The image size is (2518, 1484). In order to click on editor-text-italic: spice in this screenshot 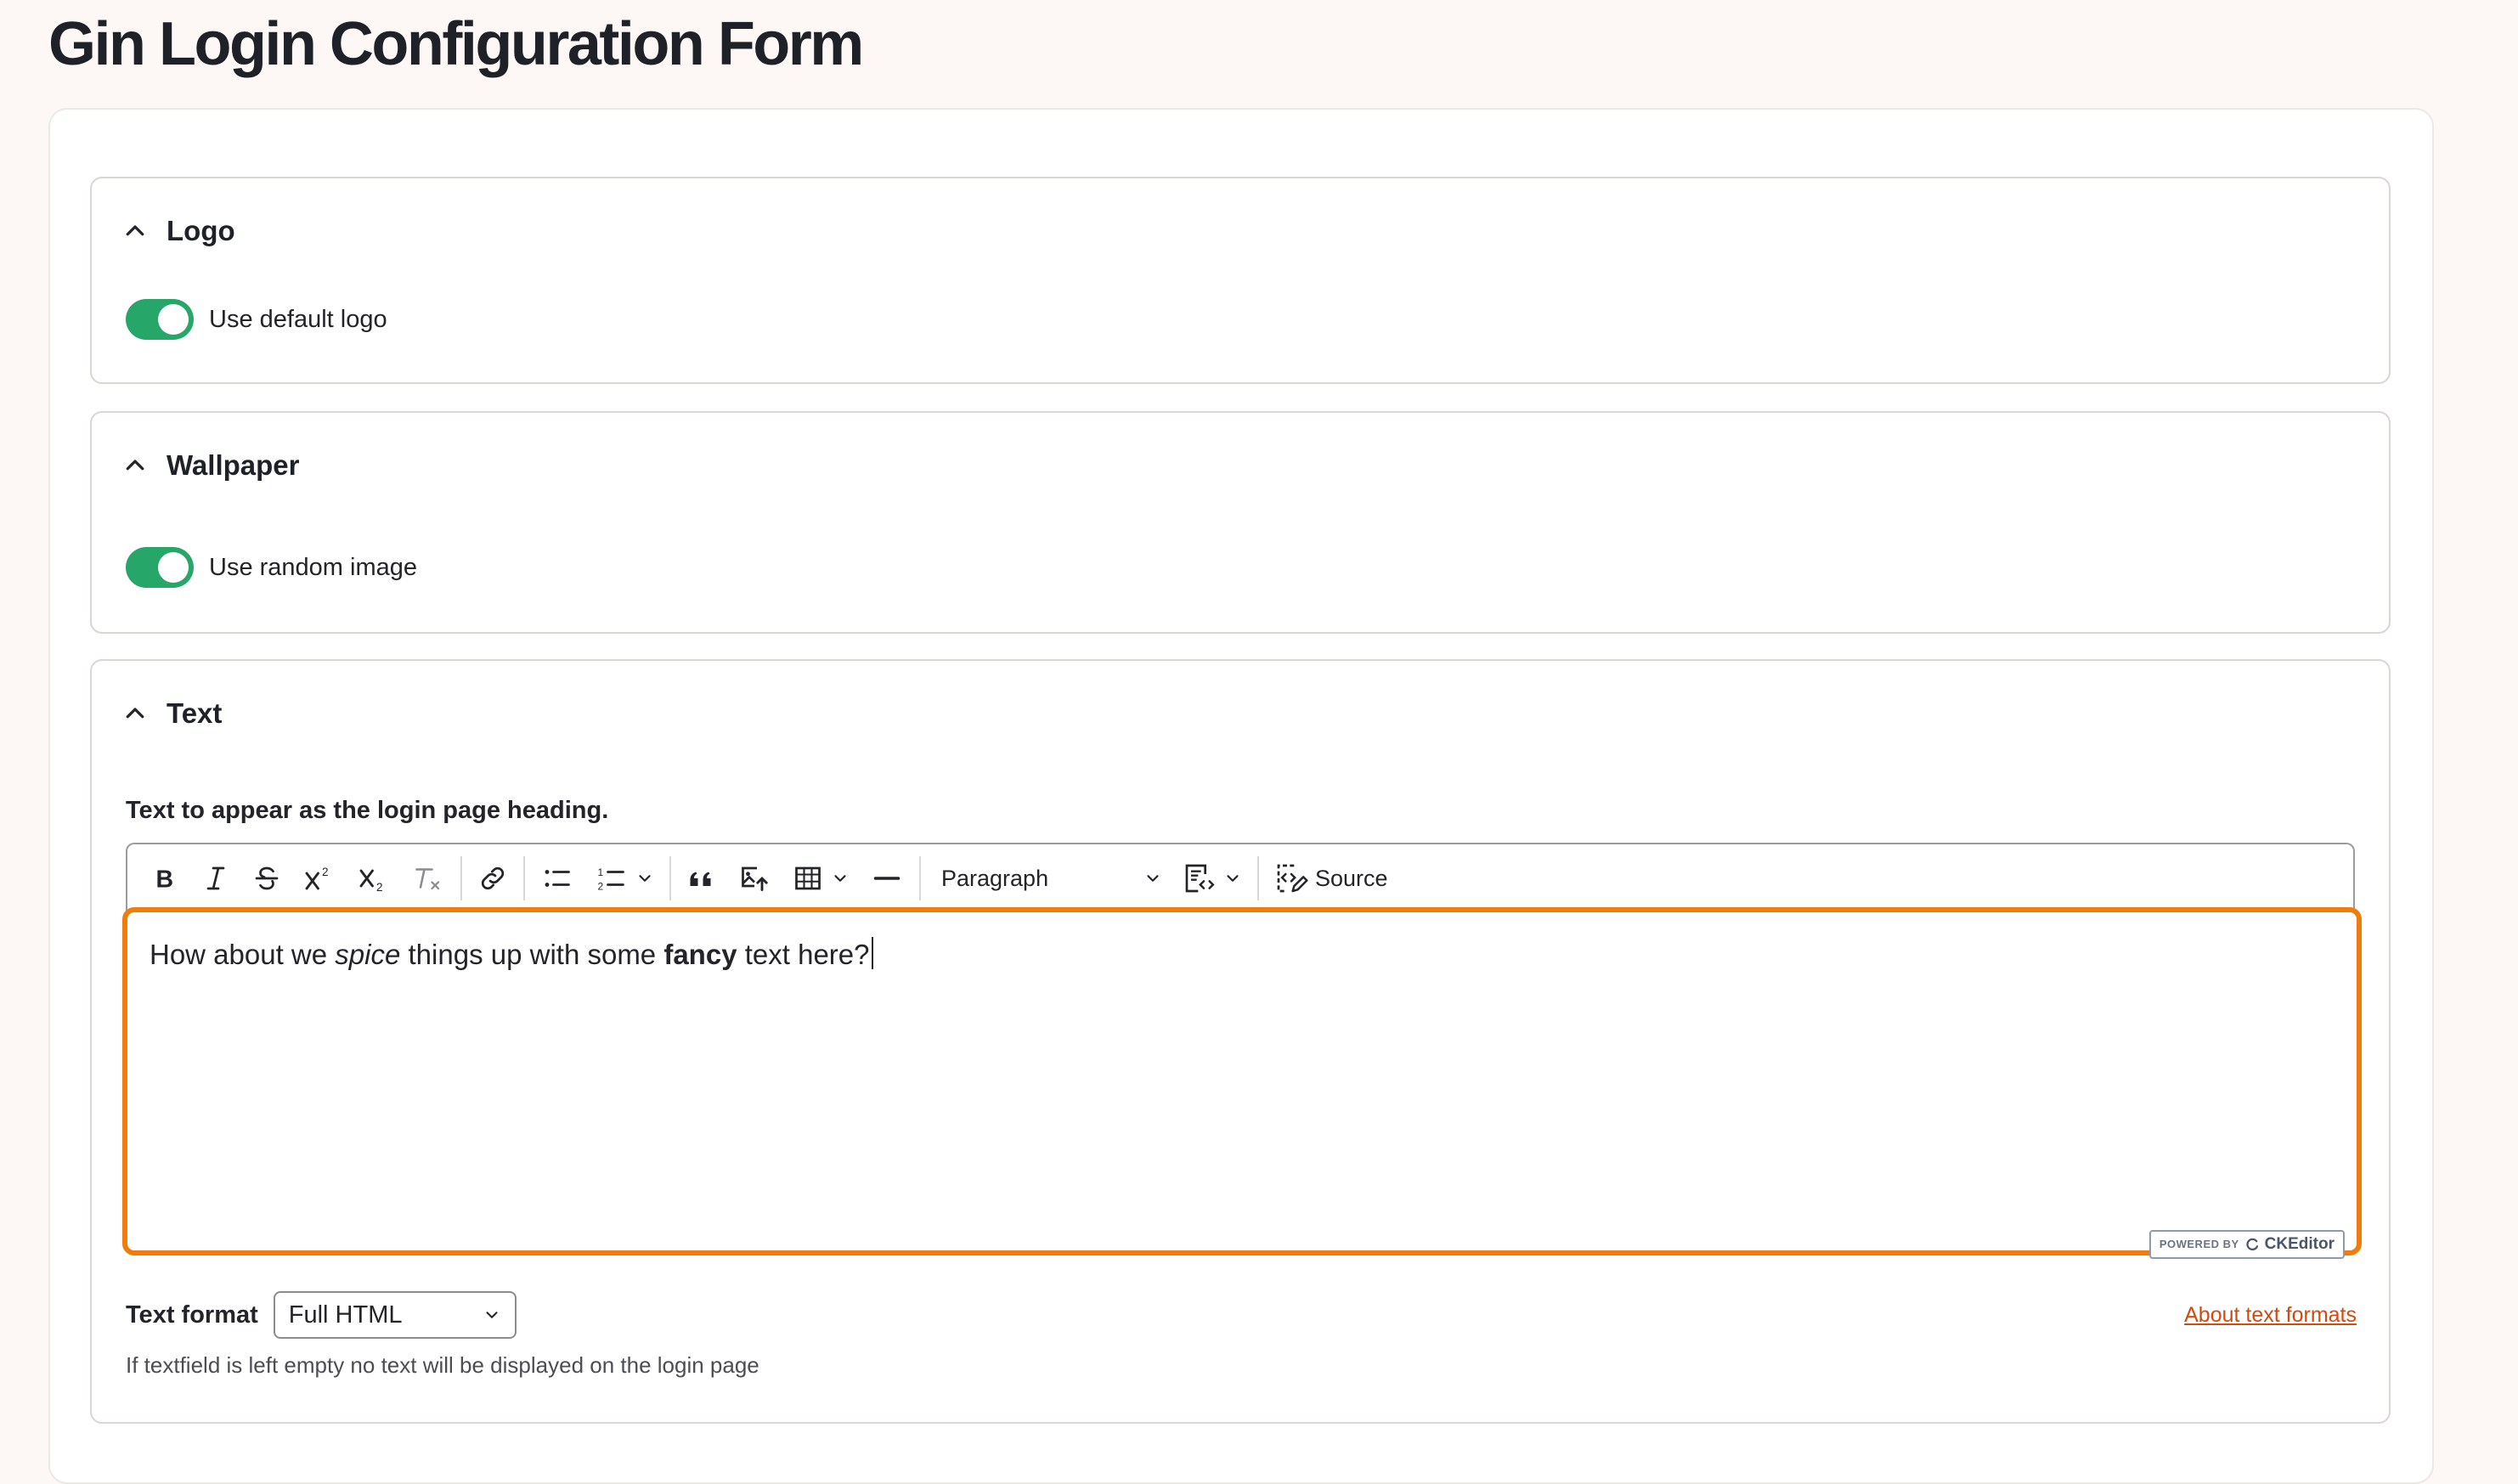, I will do `click(368, 954)`.